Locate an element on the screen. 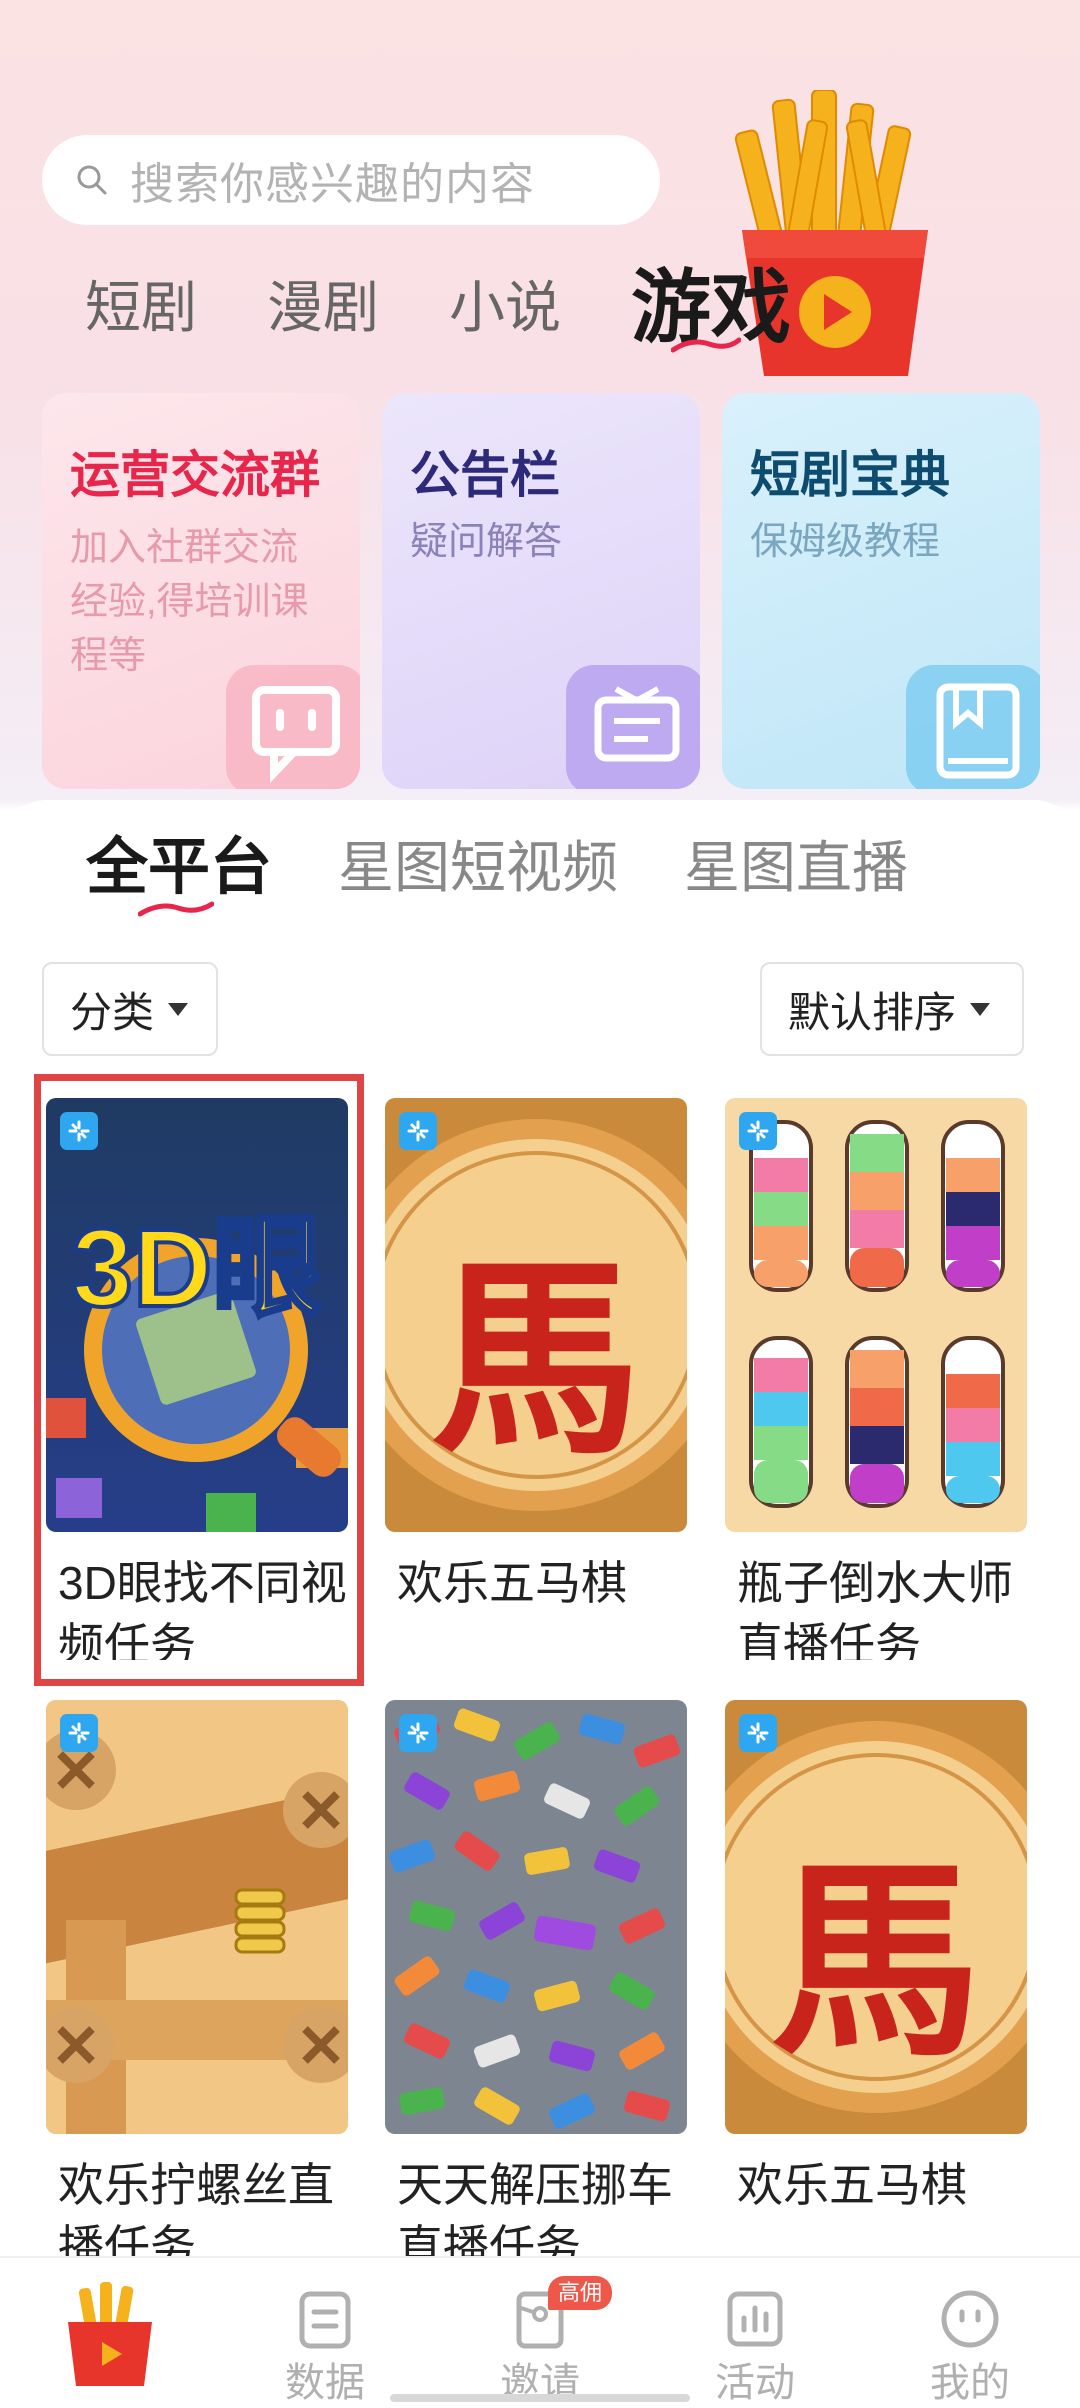 The width and height of the screenshot is (1080, 2408). game-card: 天天解压挪车直播任务 is located at coordinates (536, 1981).